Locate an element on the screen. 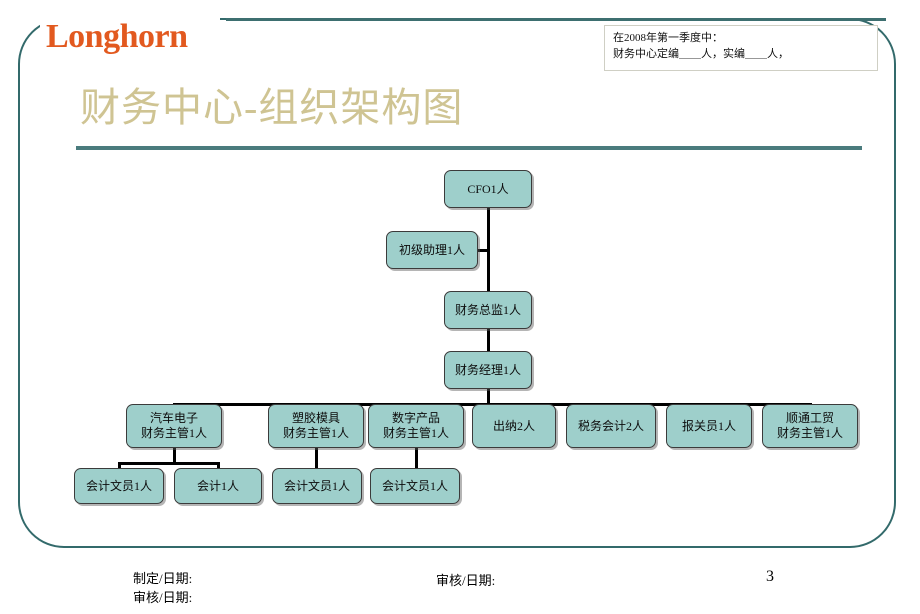 The image size is (920, 614). connector-cfo-director is located at coordinates (488, 249).